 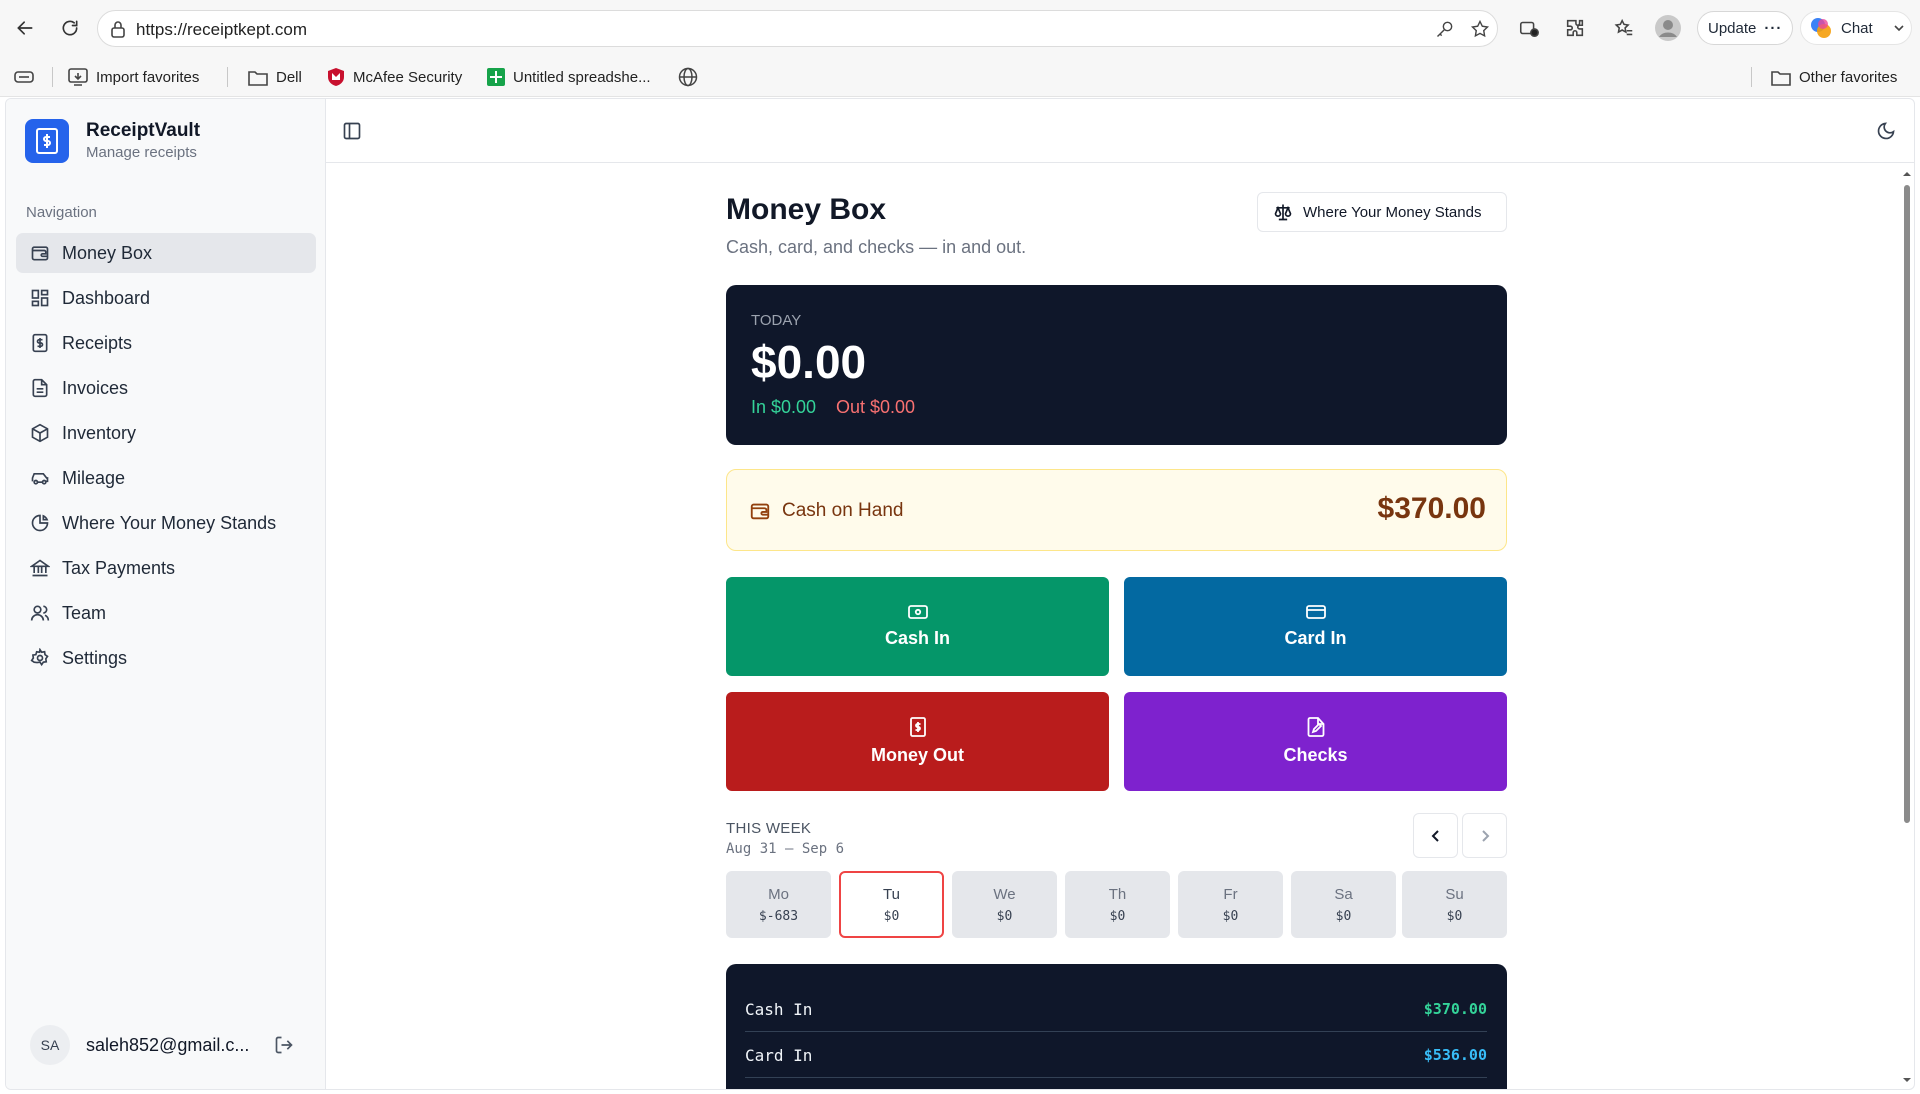 What do you see at coordinates (1343, 904) in the screenshot?
I see `day-saturday: Sa $0` at bounding box center [1343, 904].